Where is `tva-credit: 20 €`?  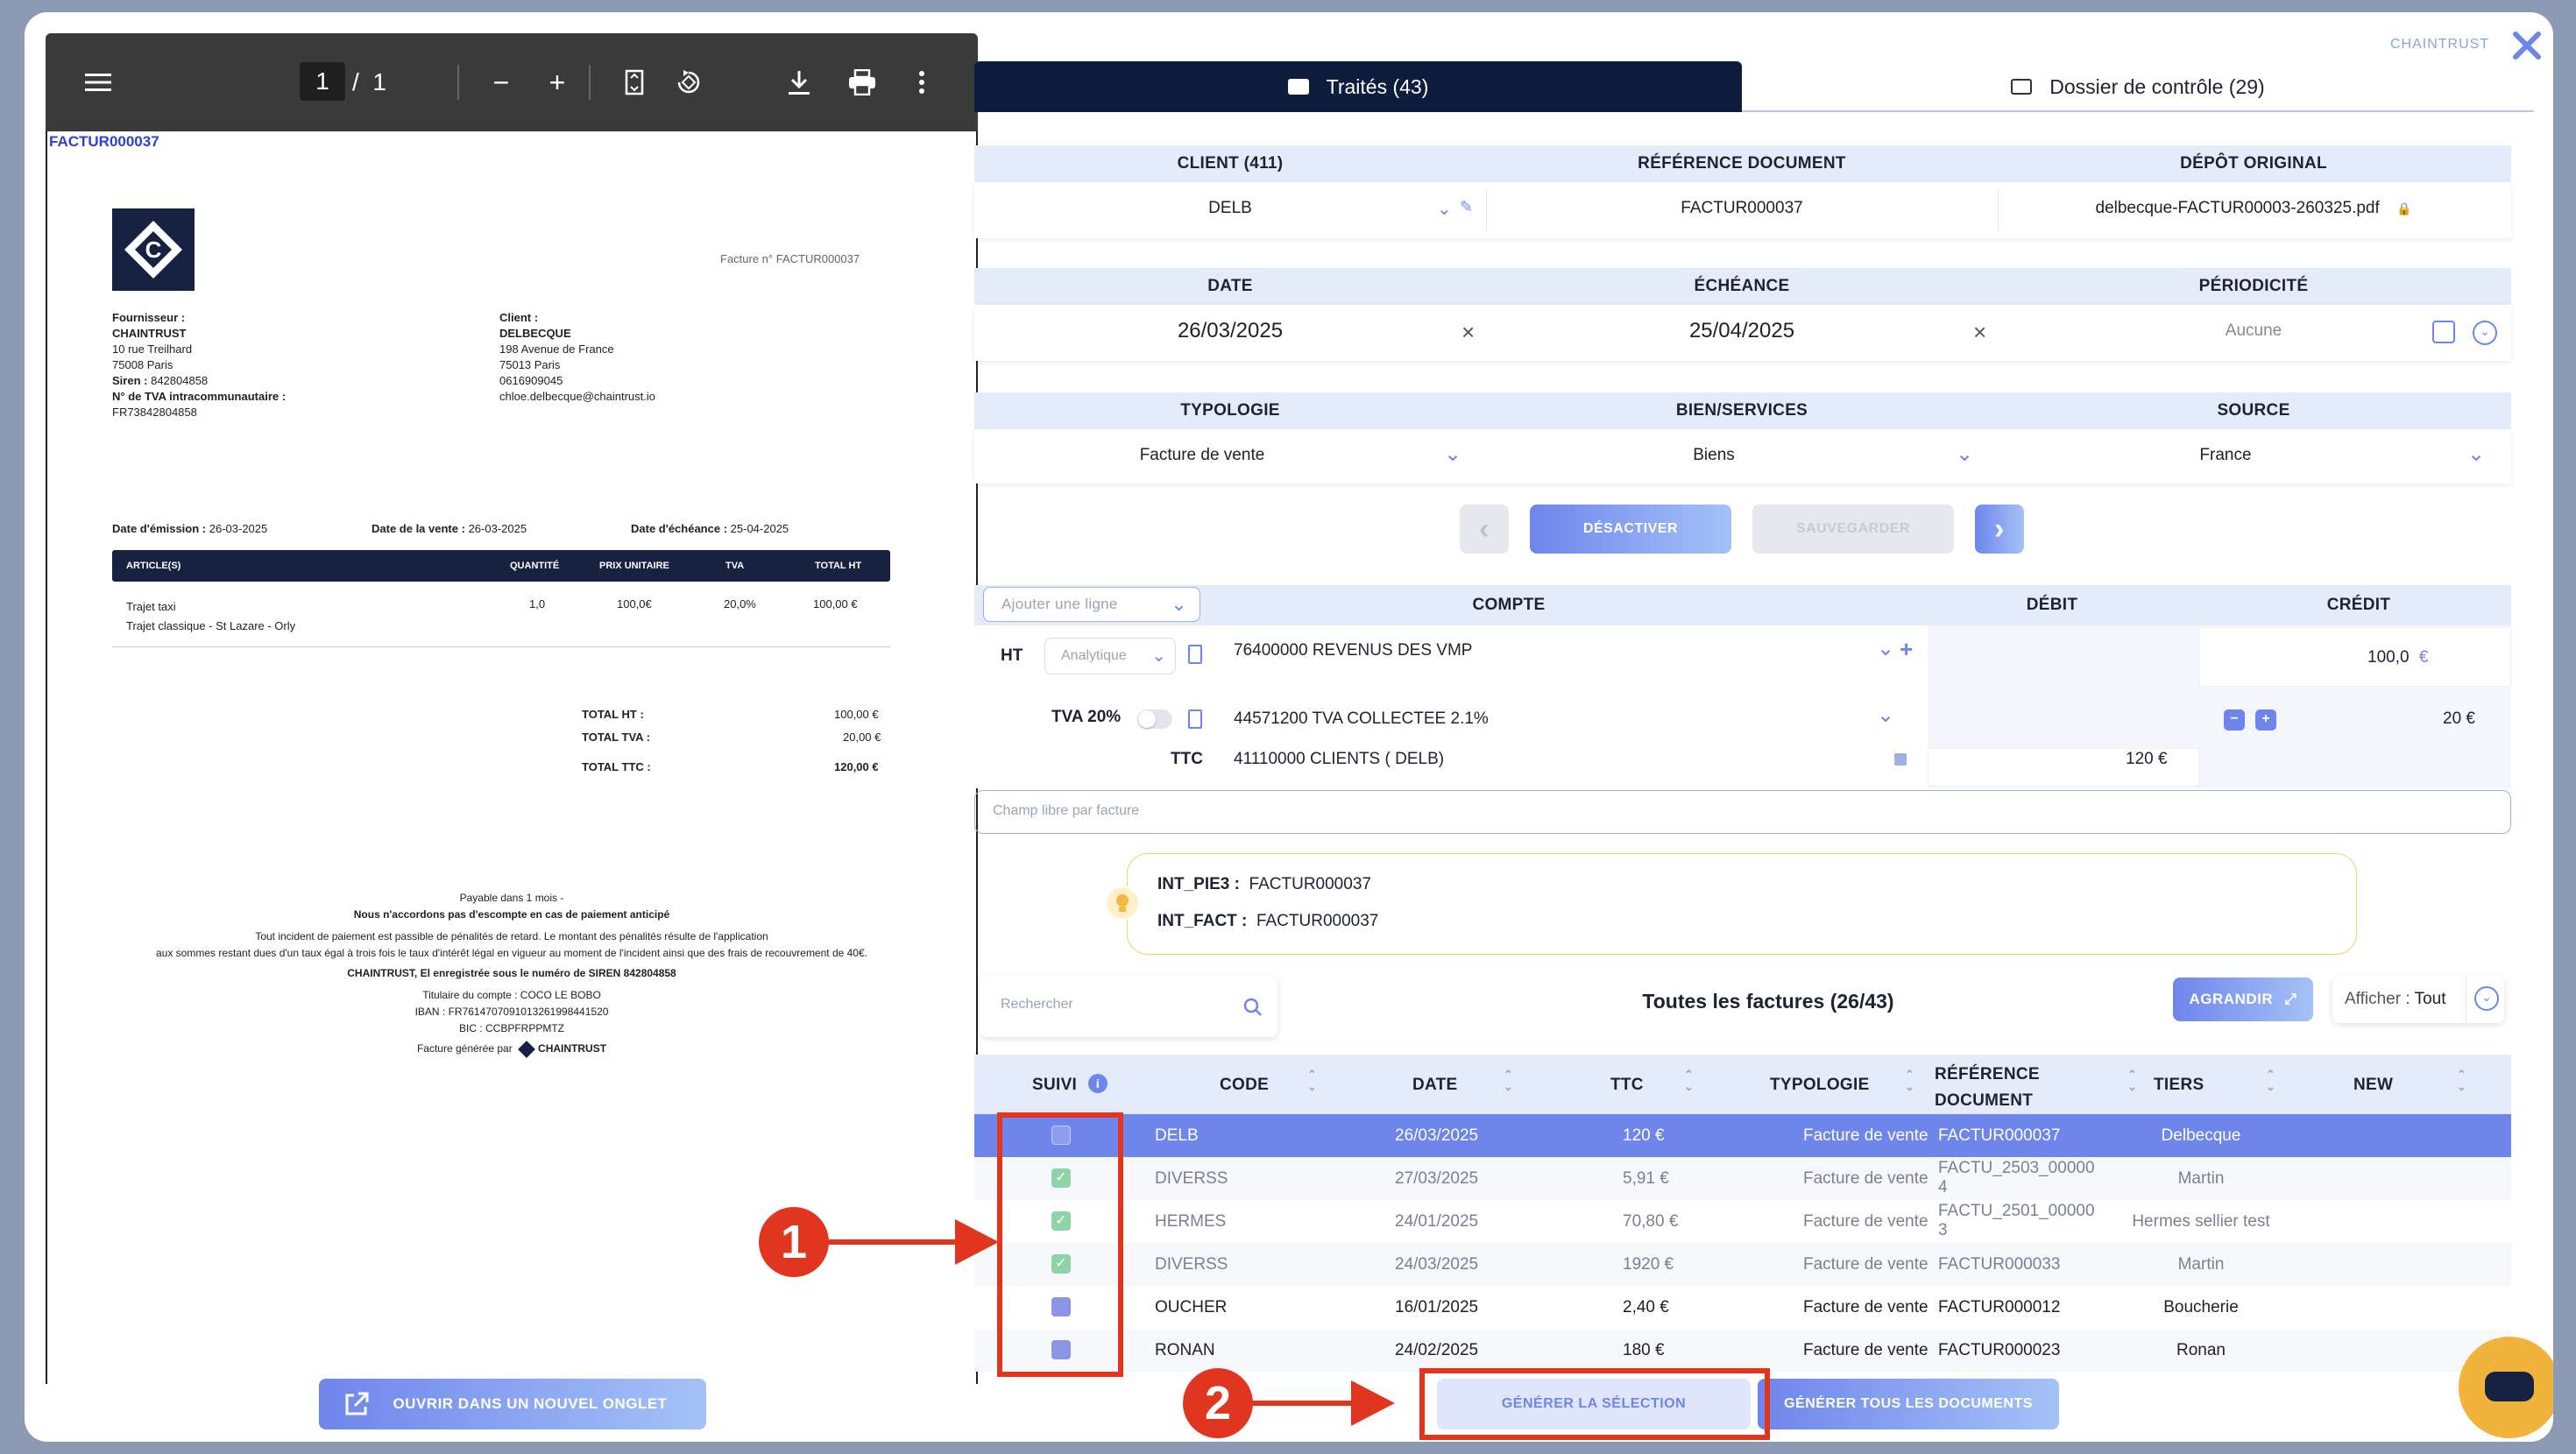
tva-credit: 20 € is located at coordinates (2459, 719).